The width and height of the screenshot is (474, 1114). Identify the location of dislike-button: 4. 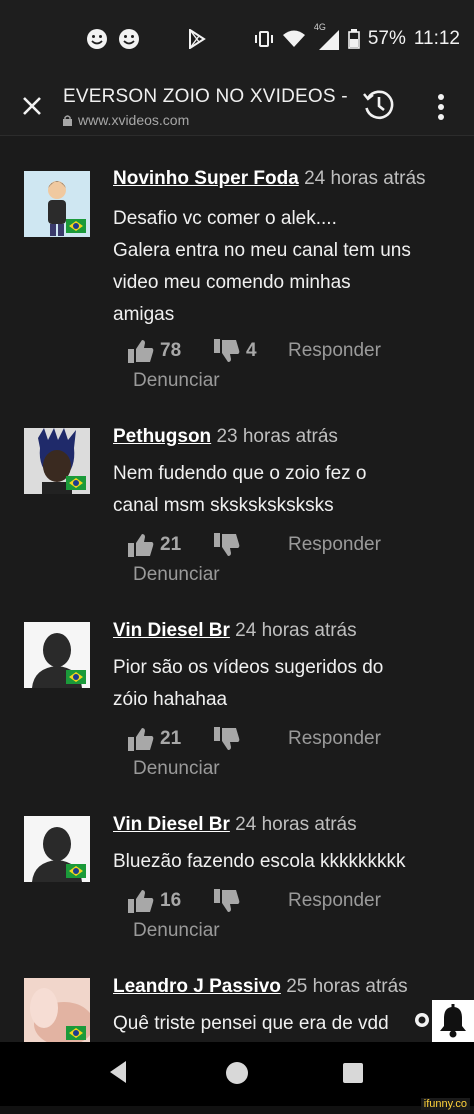
(249, 351).